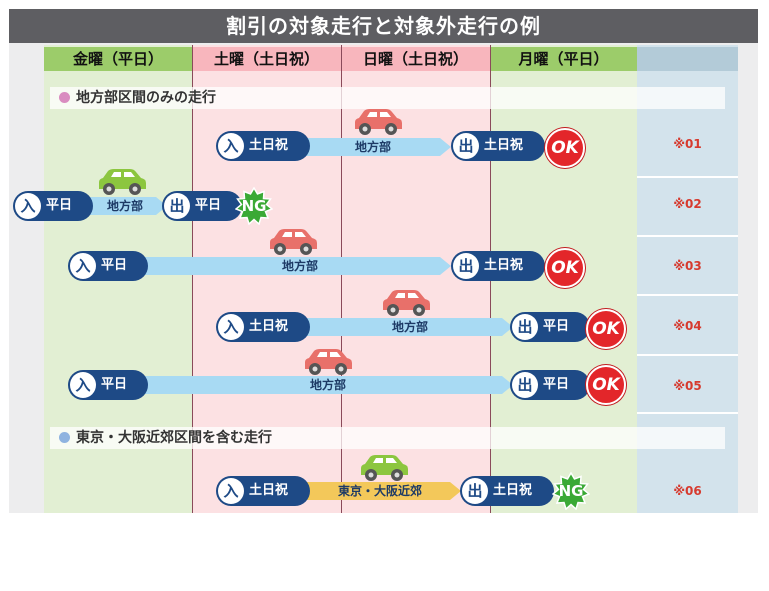 This screenshot has height=591, width=769. I want to click on header-notes, so click(687, 59).